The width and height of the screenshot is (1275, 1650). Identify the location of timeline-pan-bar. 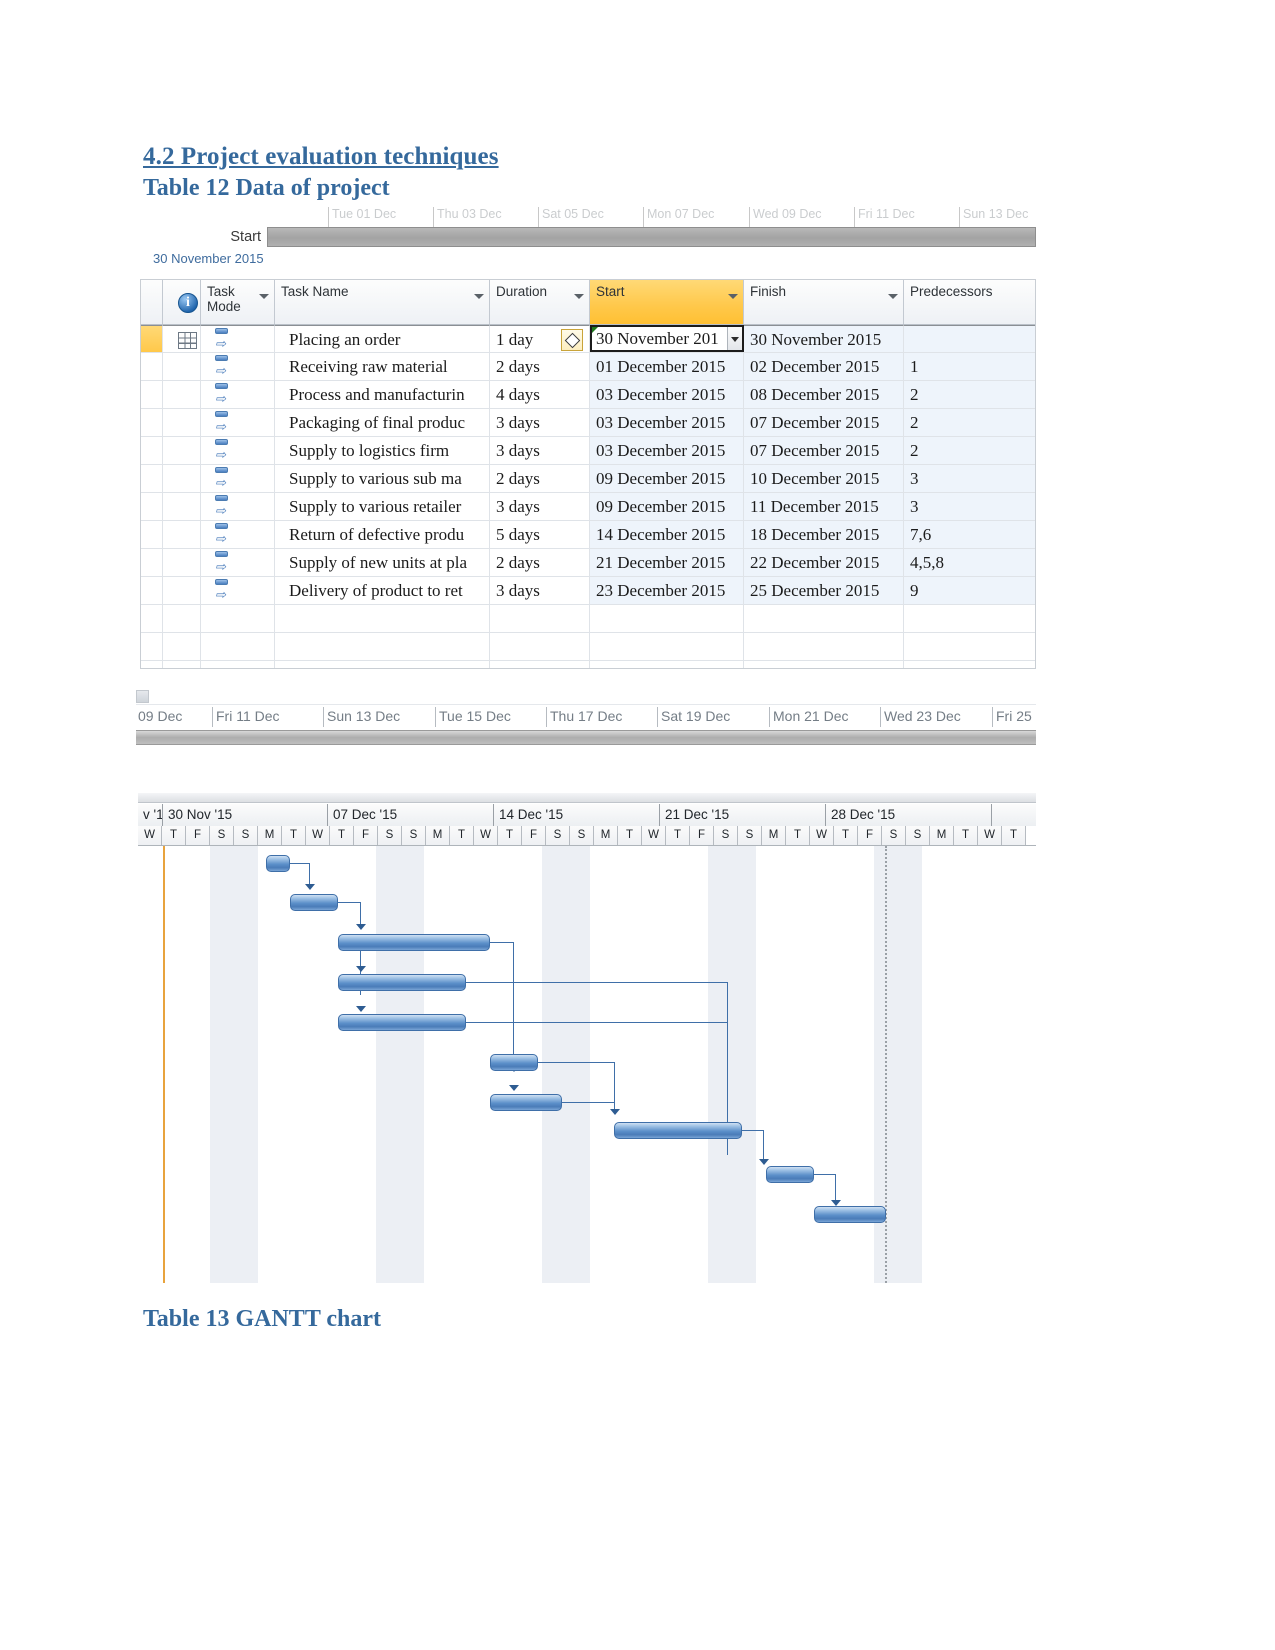
(651, 237).